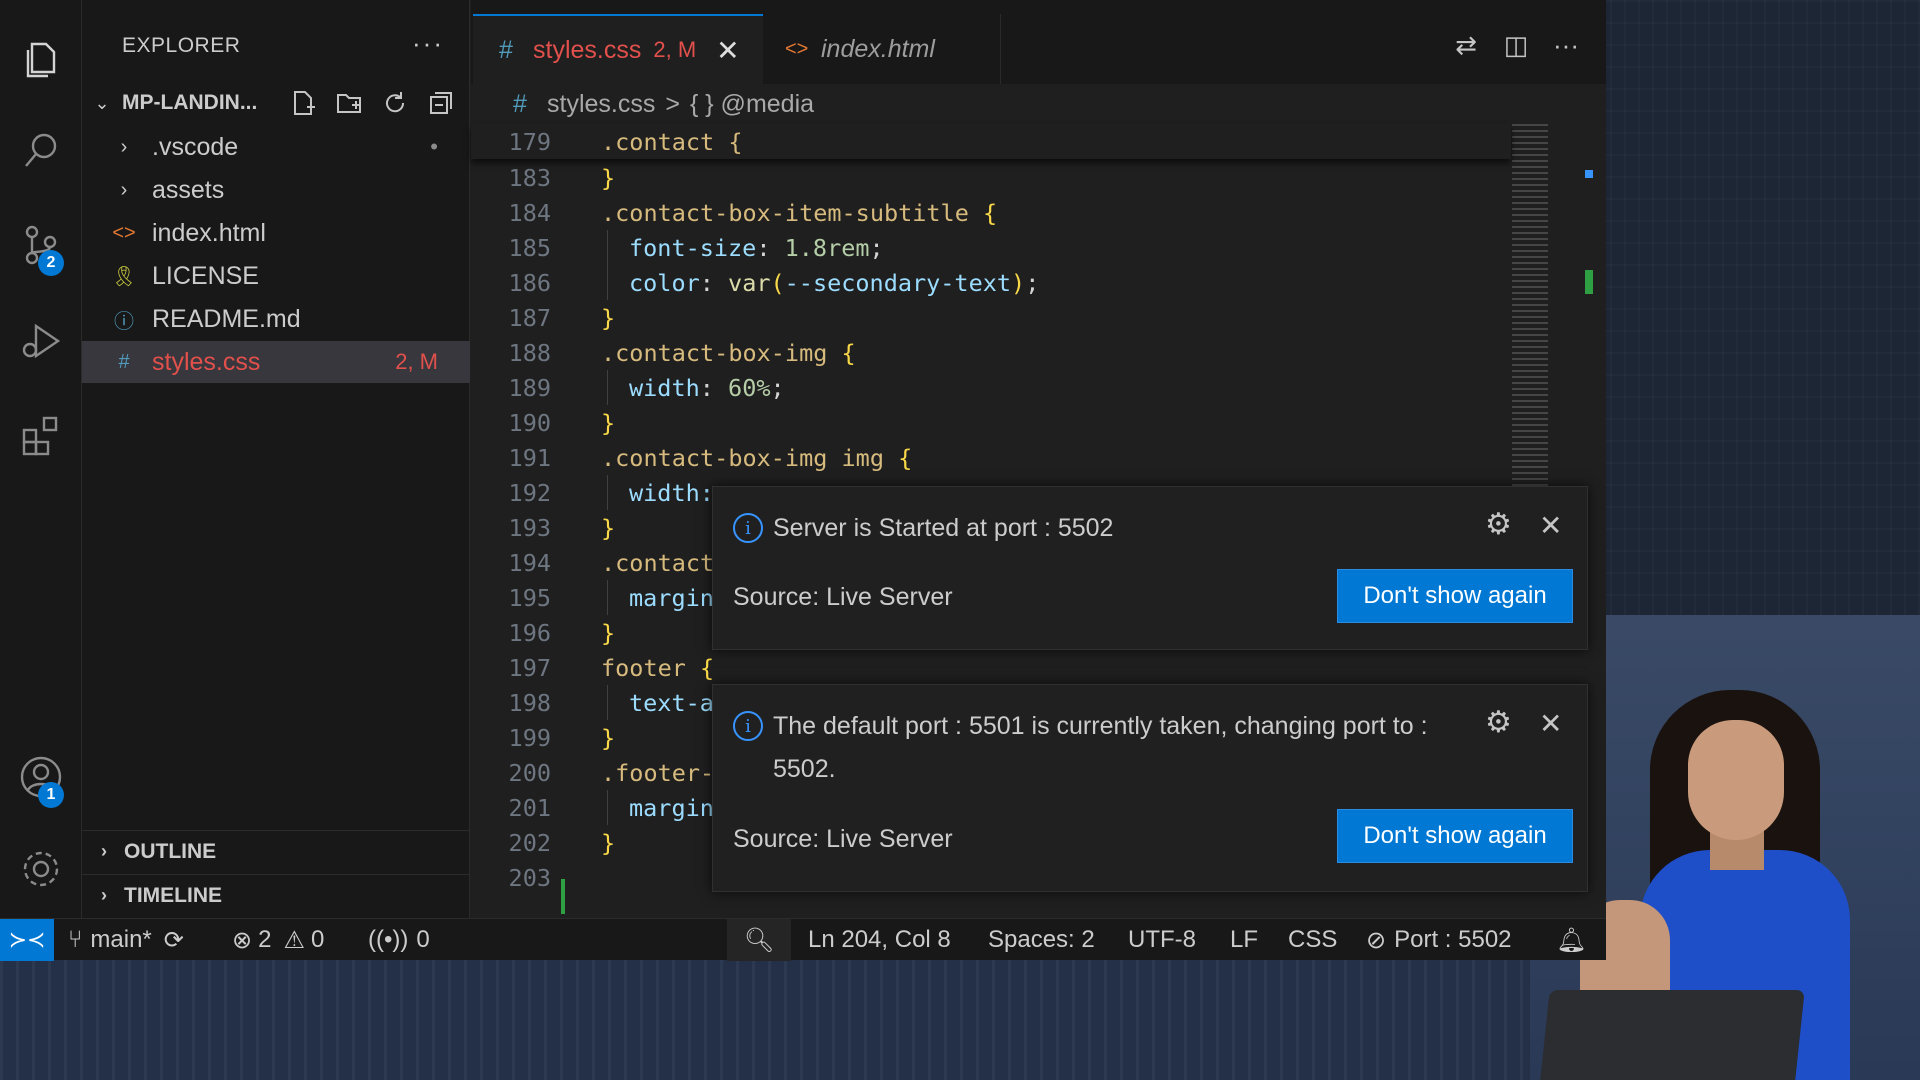  I want to click on code-line: 186 color: var(--secondary-text);, so click(991, 282).